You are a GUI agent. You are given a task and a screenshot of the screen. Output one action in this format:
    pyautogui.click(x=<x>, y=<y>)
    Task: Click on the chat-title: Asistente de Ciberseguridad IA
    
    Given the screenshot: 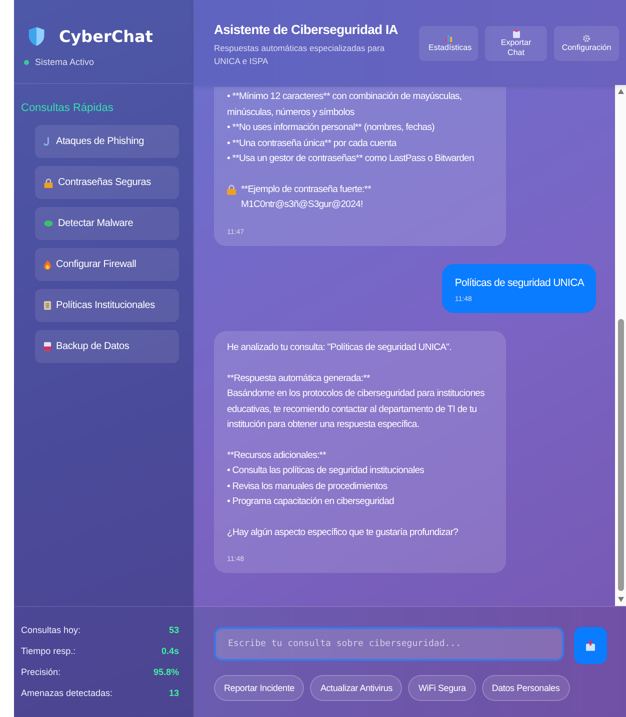 What is the action you would take?
    pyautogui.click(x=306, y=29)
    